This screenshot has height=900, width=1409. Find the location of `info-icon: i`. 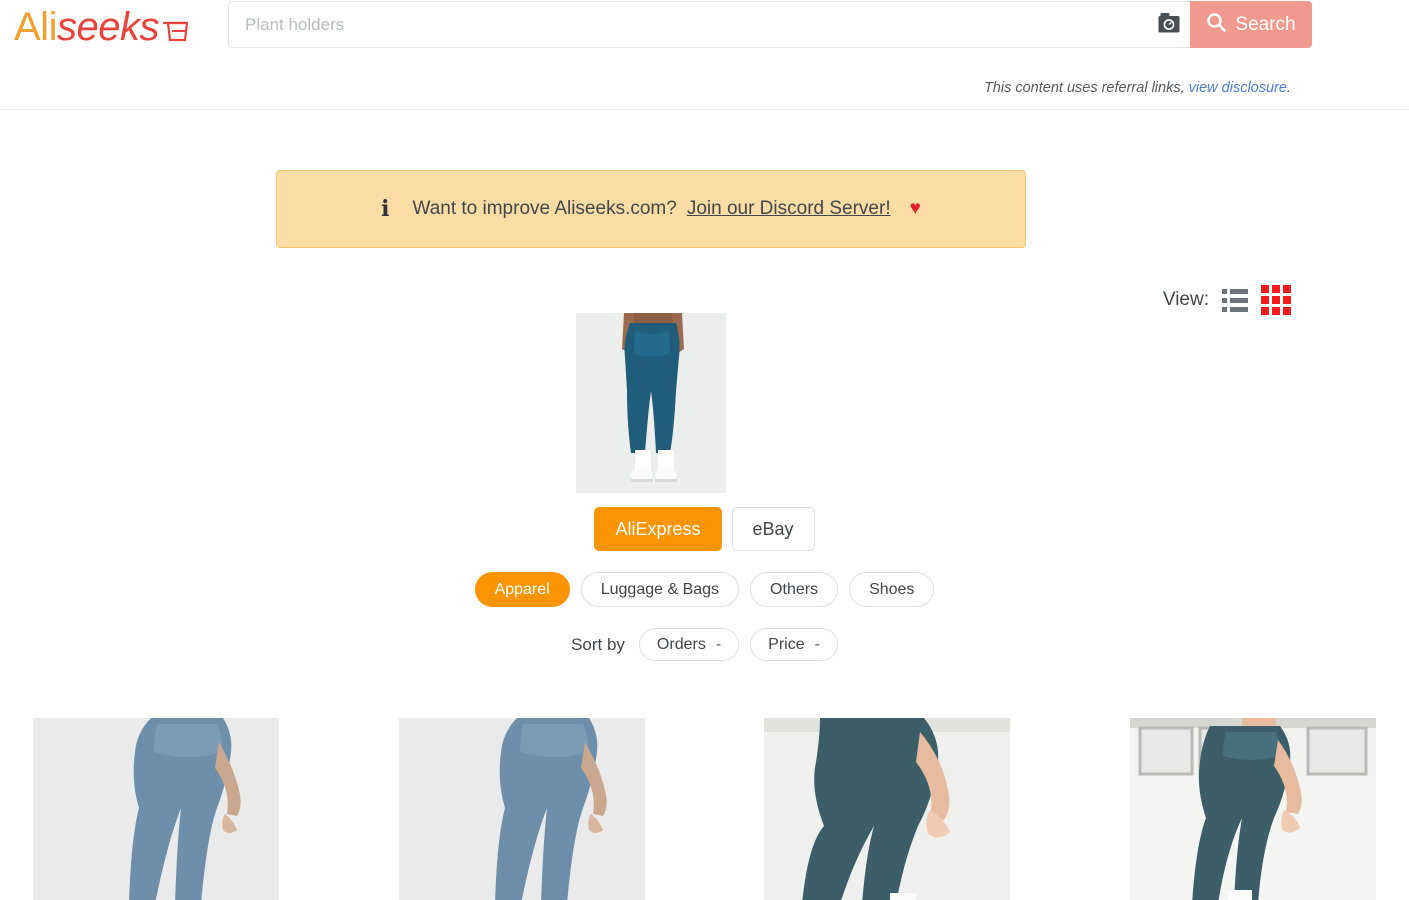

info-icon: i is located at coordinates (385, 209).